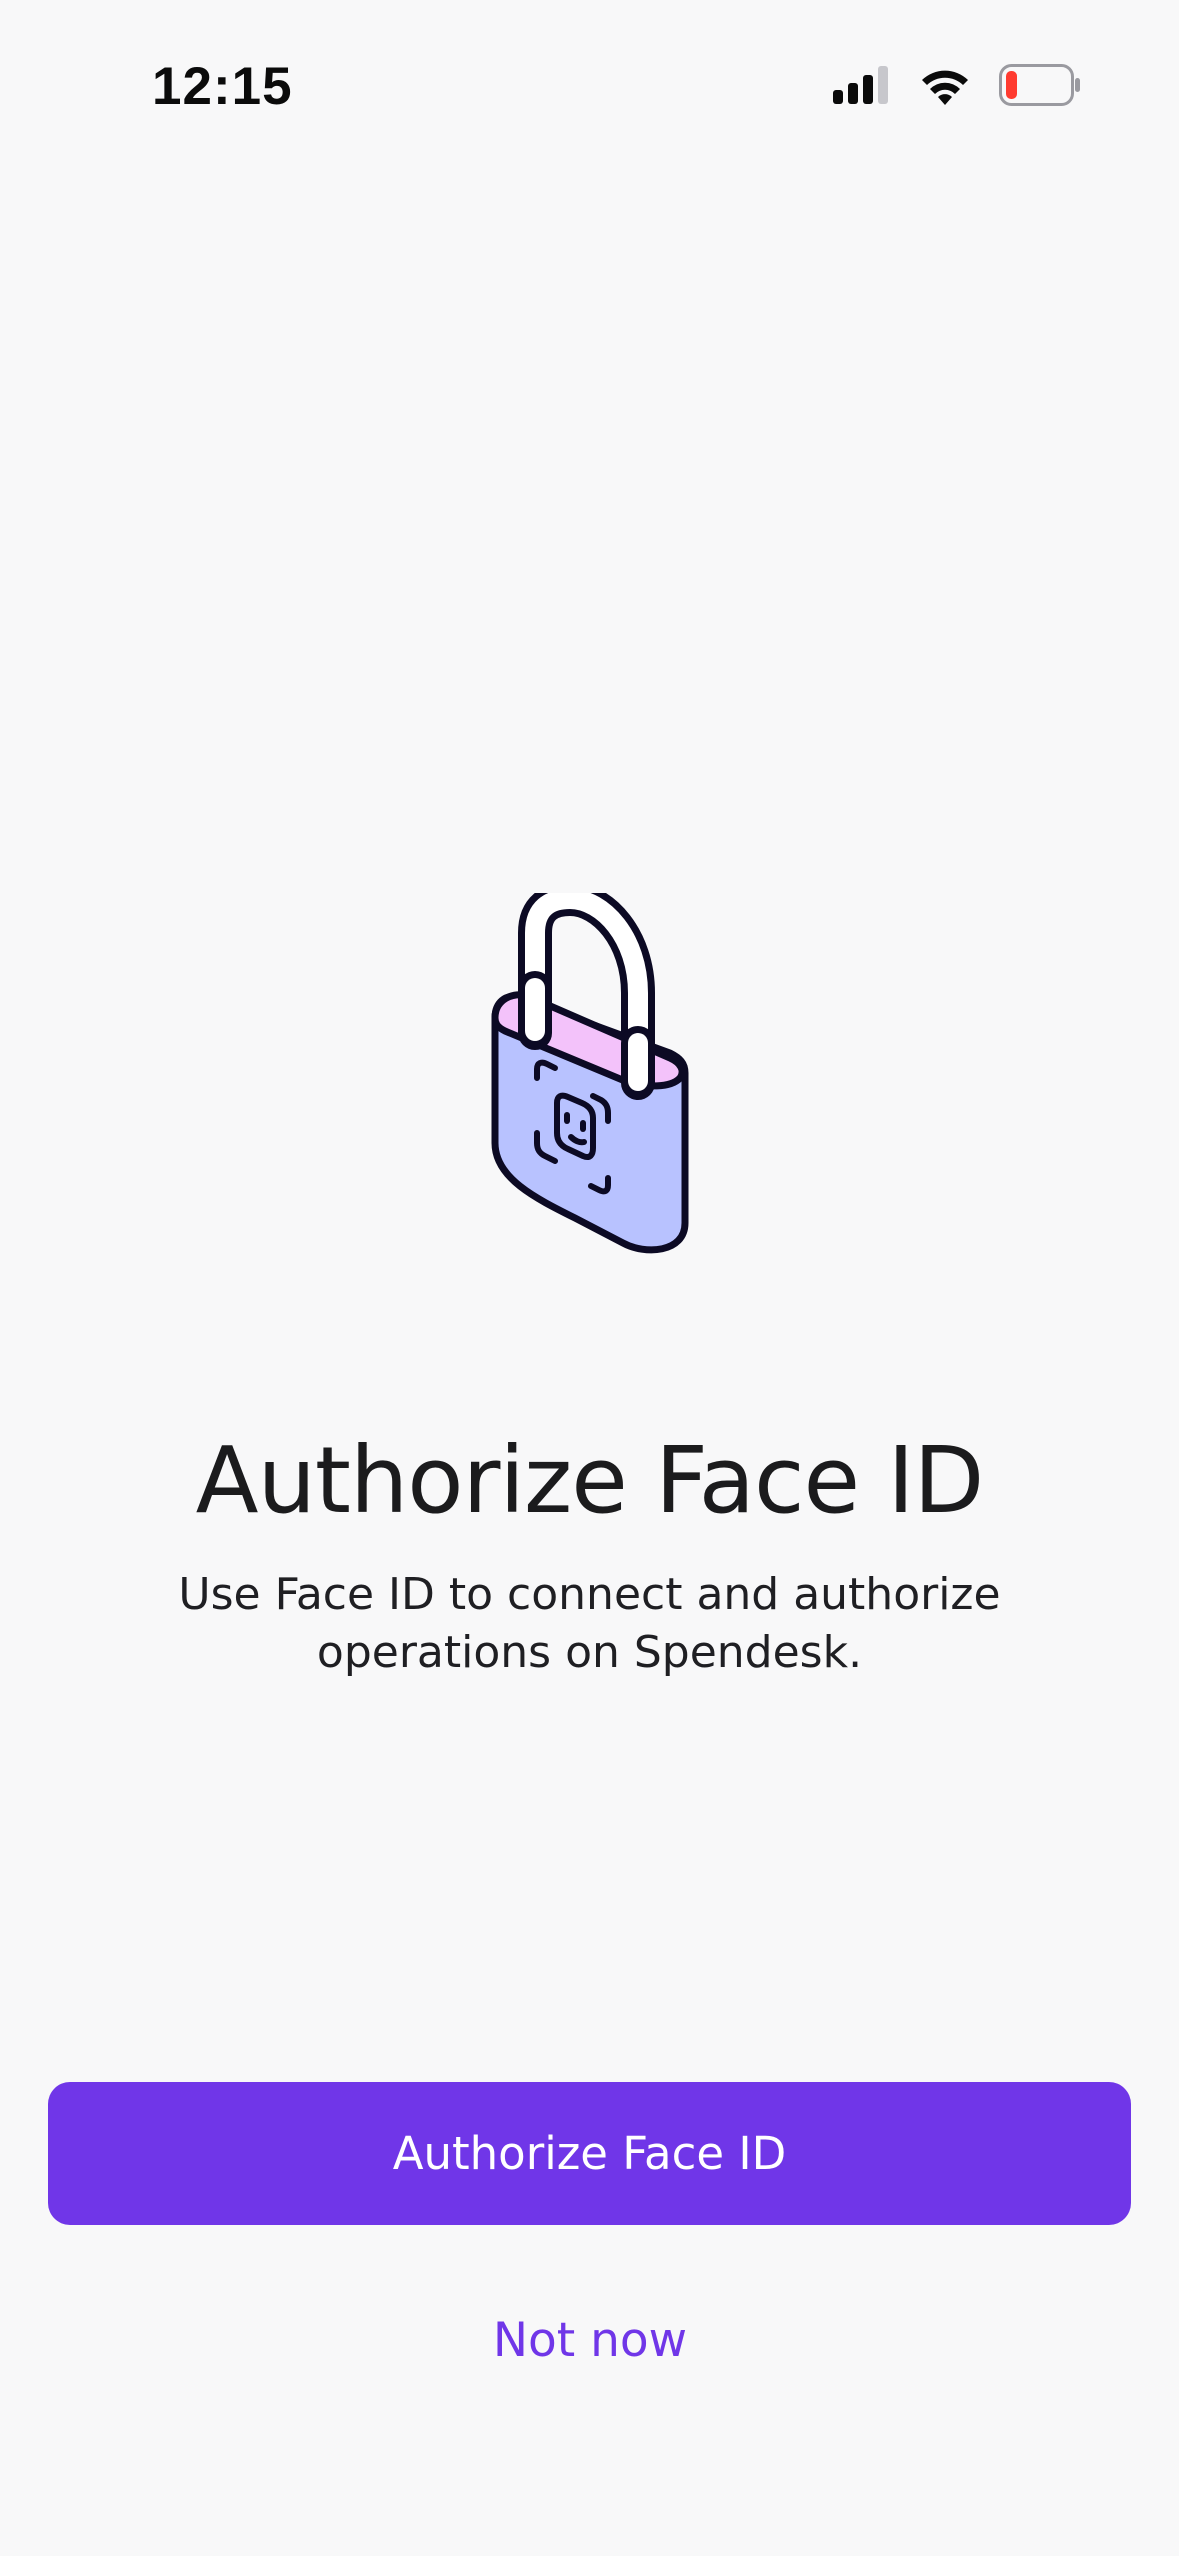  What do you see at coordinates (945, 87) in the screenshot?
I see `wifi-icon` at bounding box center [945, 87].